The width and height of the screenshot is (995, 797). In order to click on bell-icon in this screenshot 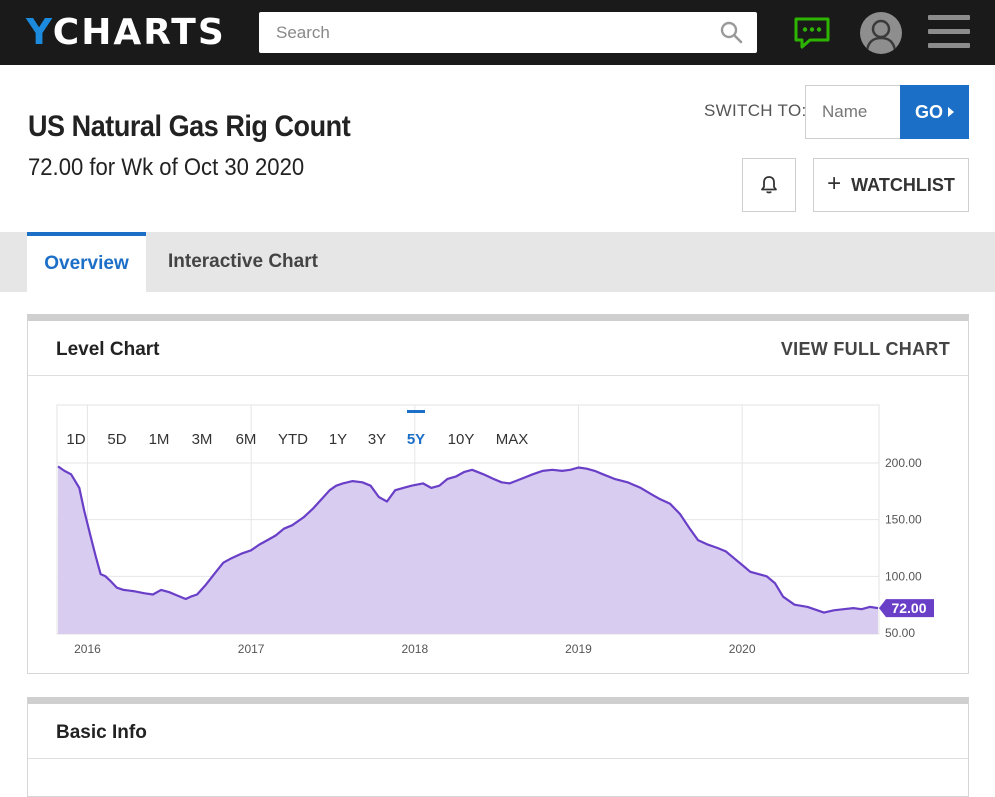, I will do `click(769, 185)`.